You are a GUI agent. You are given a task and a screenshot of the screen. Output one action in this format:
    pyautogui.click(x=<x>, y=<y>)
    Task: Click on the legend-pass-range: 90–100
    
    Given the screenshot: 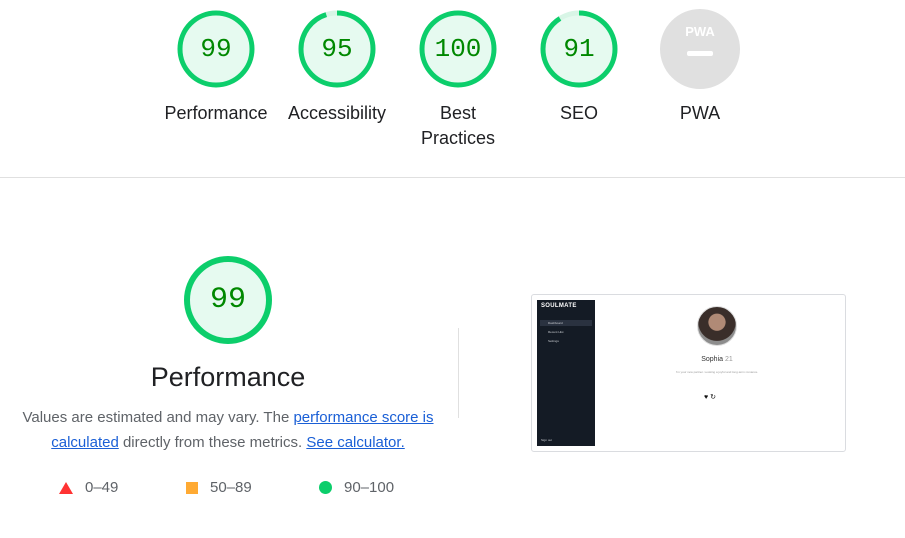 What is the action you would take?
    pyautogui.click(x=369, y=487)
    